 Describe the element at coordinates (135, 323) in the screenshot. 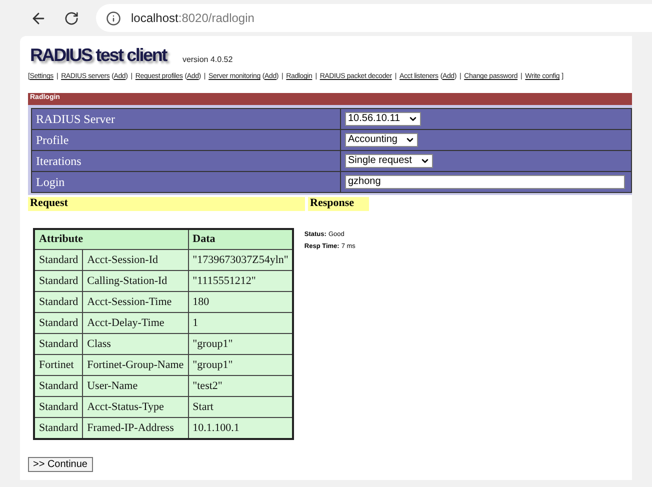

I see `table-cell: Acct-Delay-Time` at that location.